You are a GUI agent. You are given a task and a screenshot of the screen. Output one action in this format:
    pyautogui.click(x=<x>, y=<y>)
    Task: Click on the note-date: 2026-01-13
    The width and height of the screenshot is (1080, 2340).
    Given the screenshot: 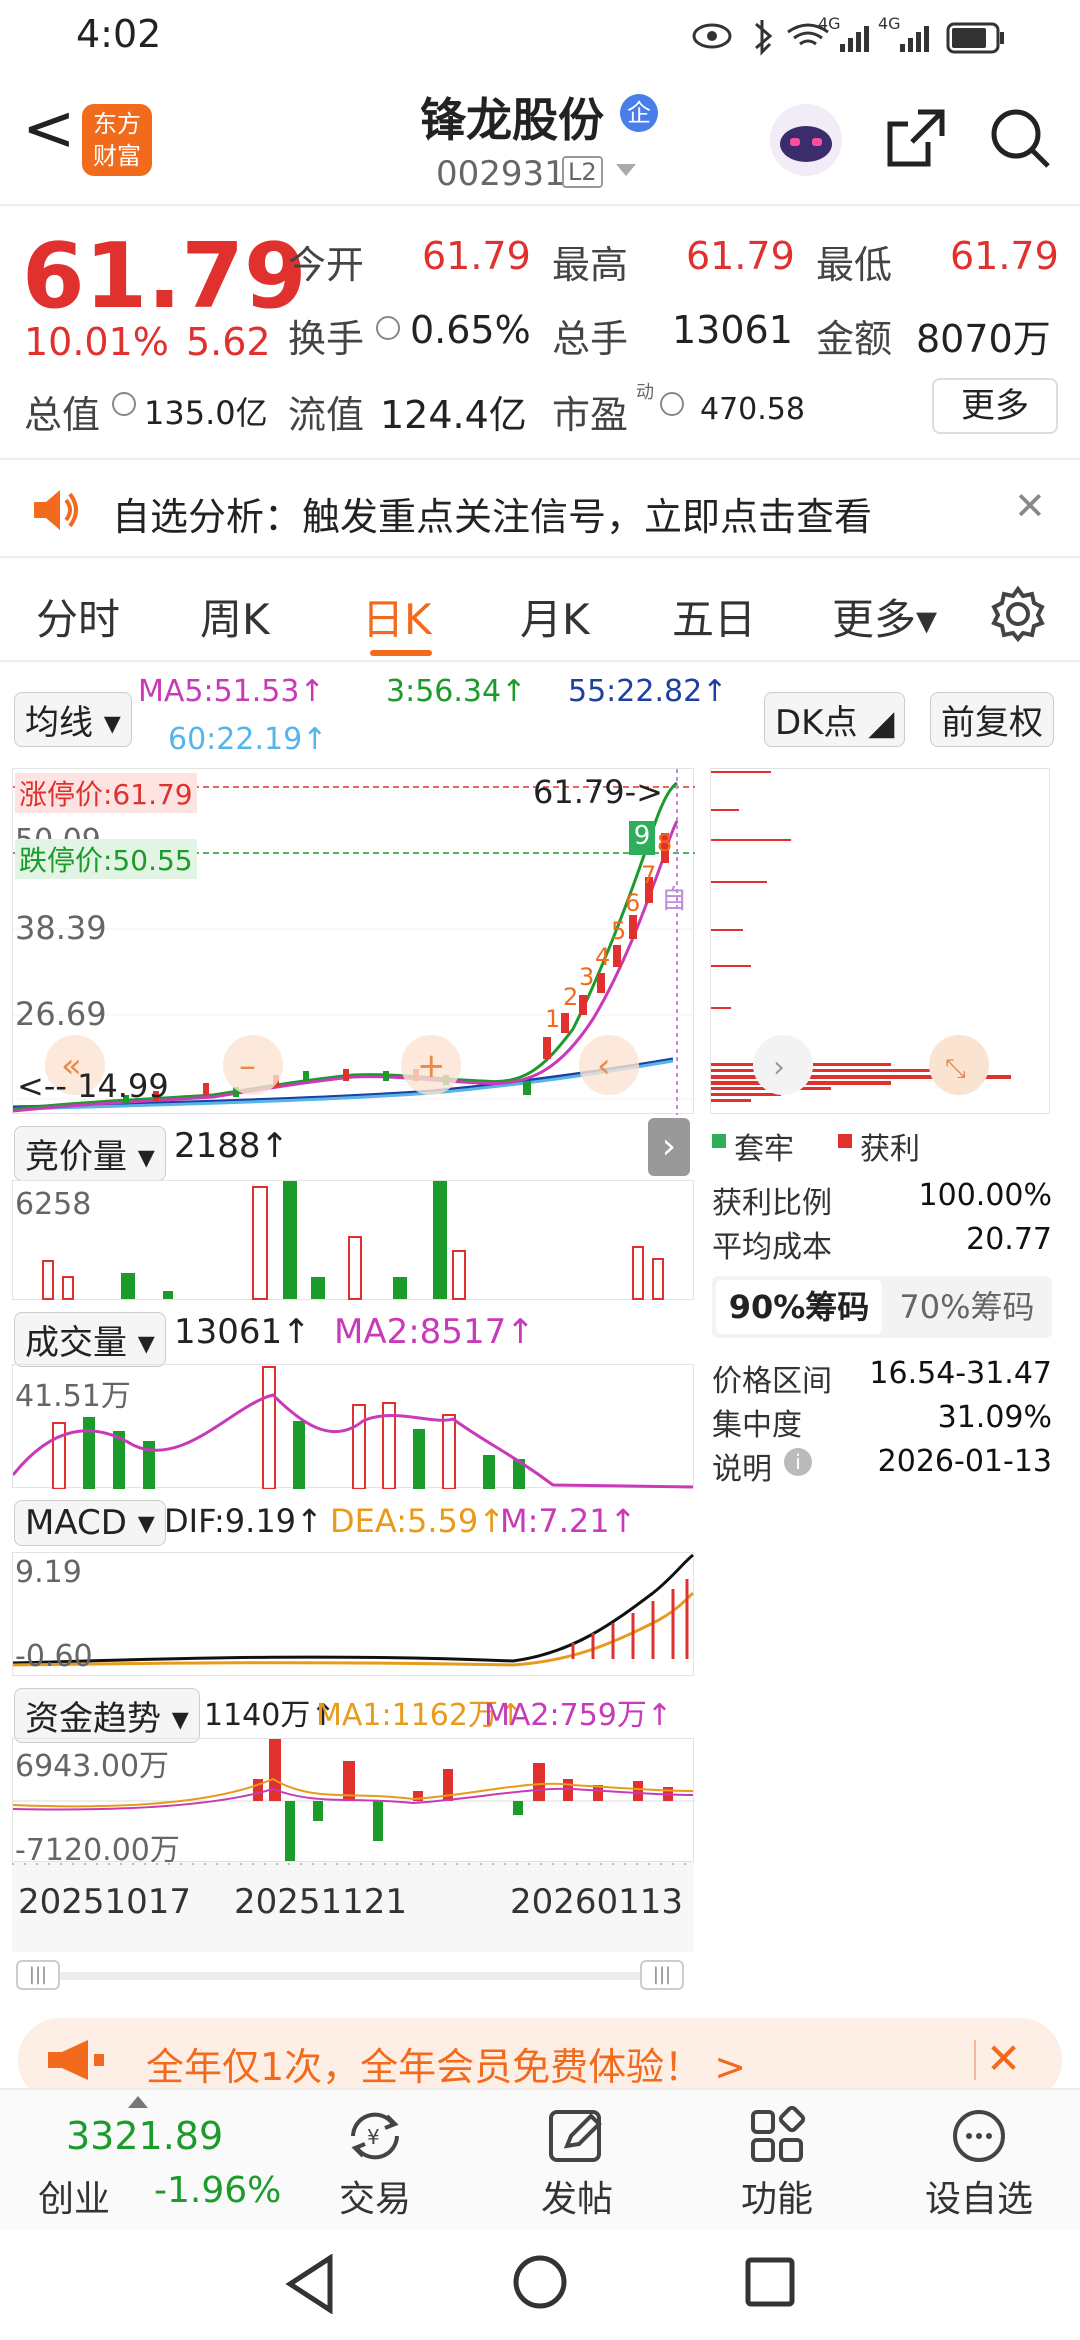 What is the action you would take?
    pyautogui.click(x=964, y=1461)
    